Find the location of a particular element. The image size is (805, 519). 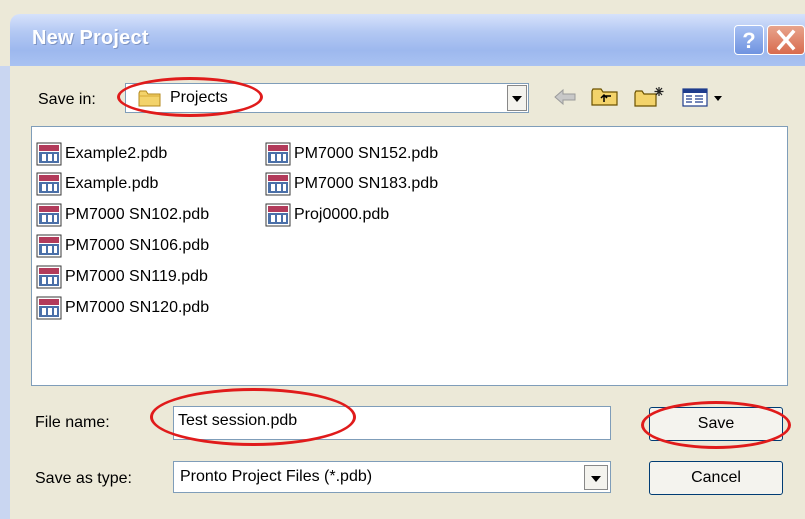

file-name-input is located at coordinates (388, 421).